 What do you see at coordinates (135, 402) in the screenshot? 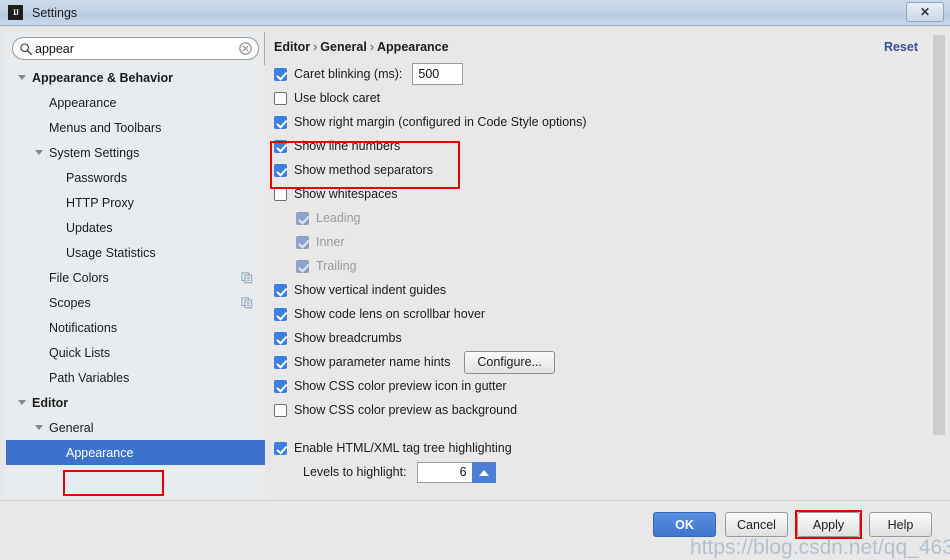
I see `sidebar-item-editor: Editor` at bounding box center [135, 402].